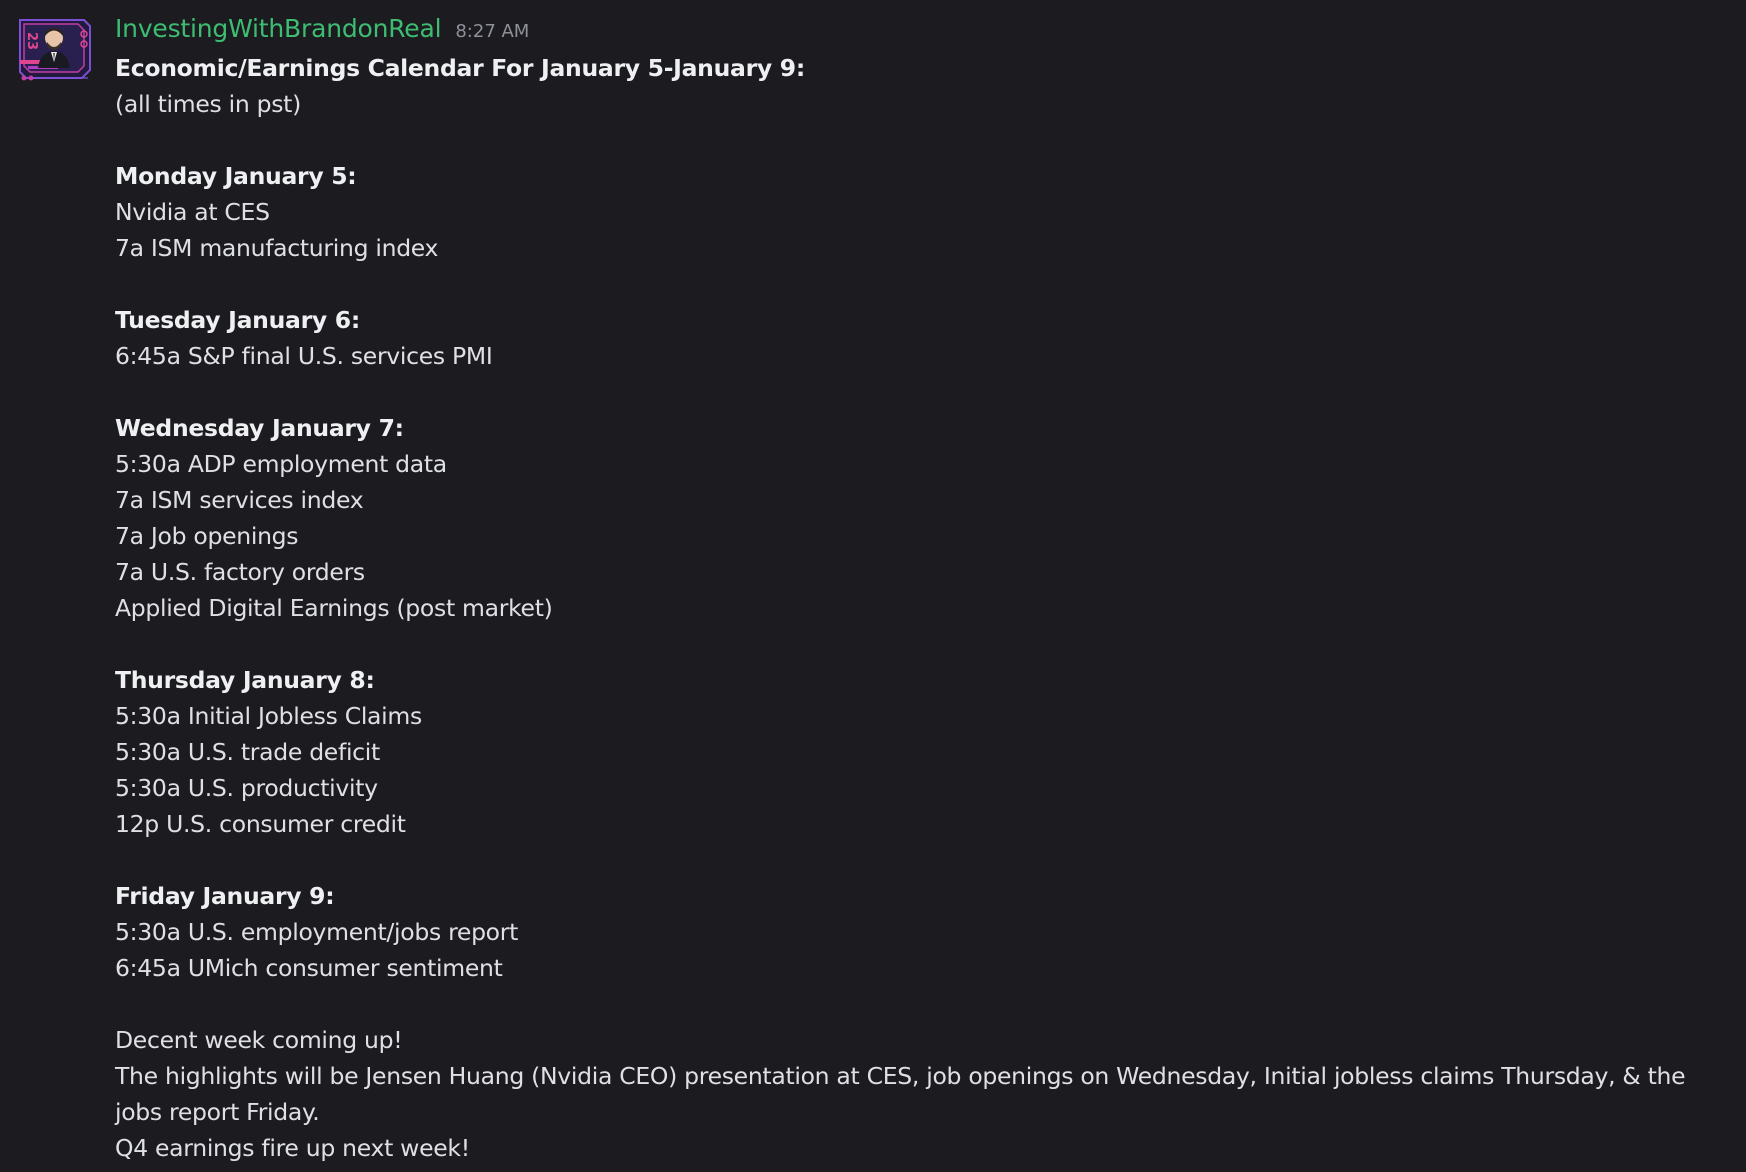 This screenshot has width=1746, height=1172. I want to click on timezone-note: (all times in pst), so click(208, 104).